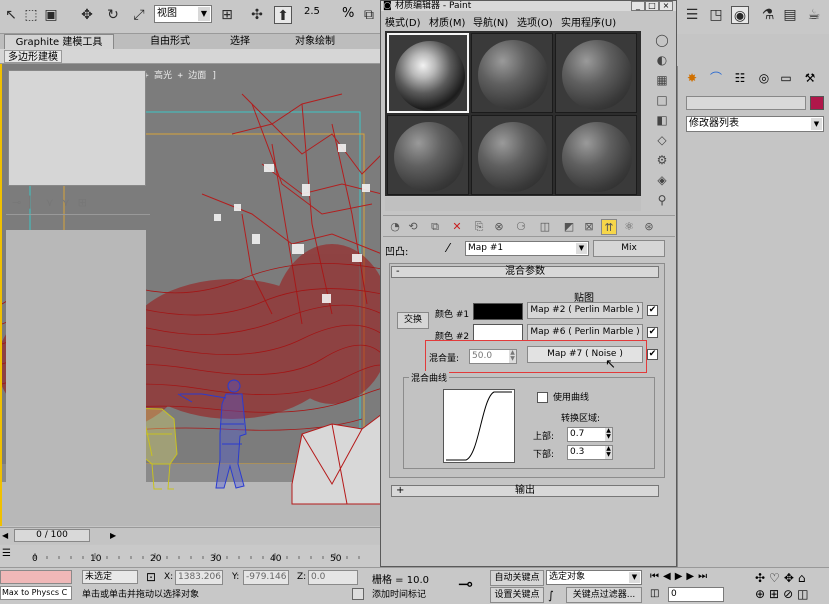 The width and height of the screenshot is (829, 604). What do you see at coordinates (59, 41) in the screenshot?
I see `tab-graphite: Graphite 建模工具` at bounding box center [59, 41].